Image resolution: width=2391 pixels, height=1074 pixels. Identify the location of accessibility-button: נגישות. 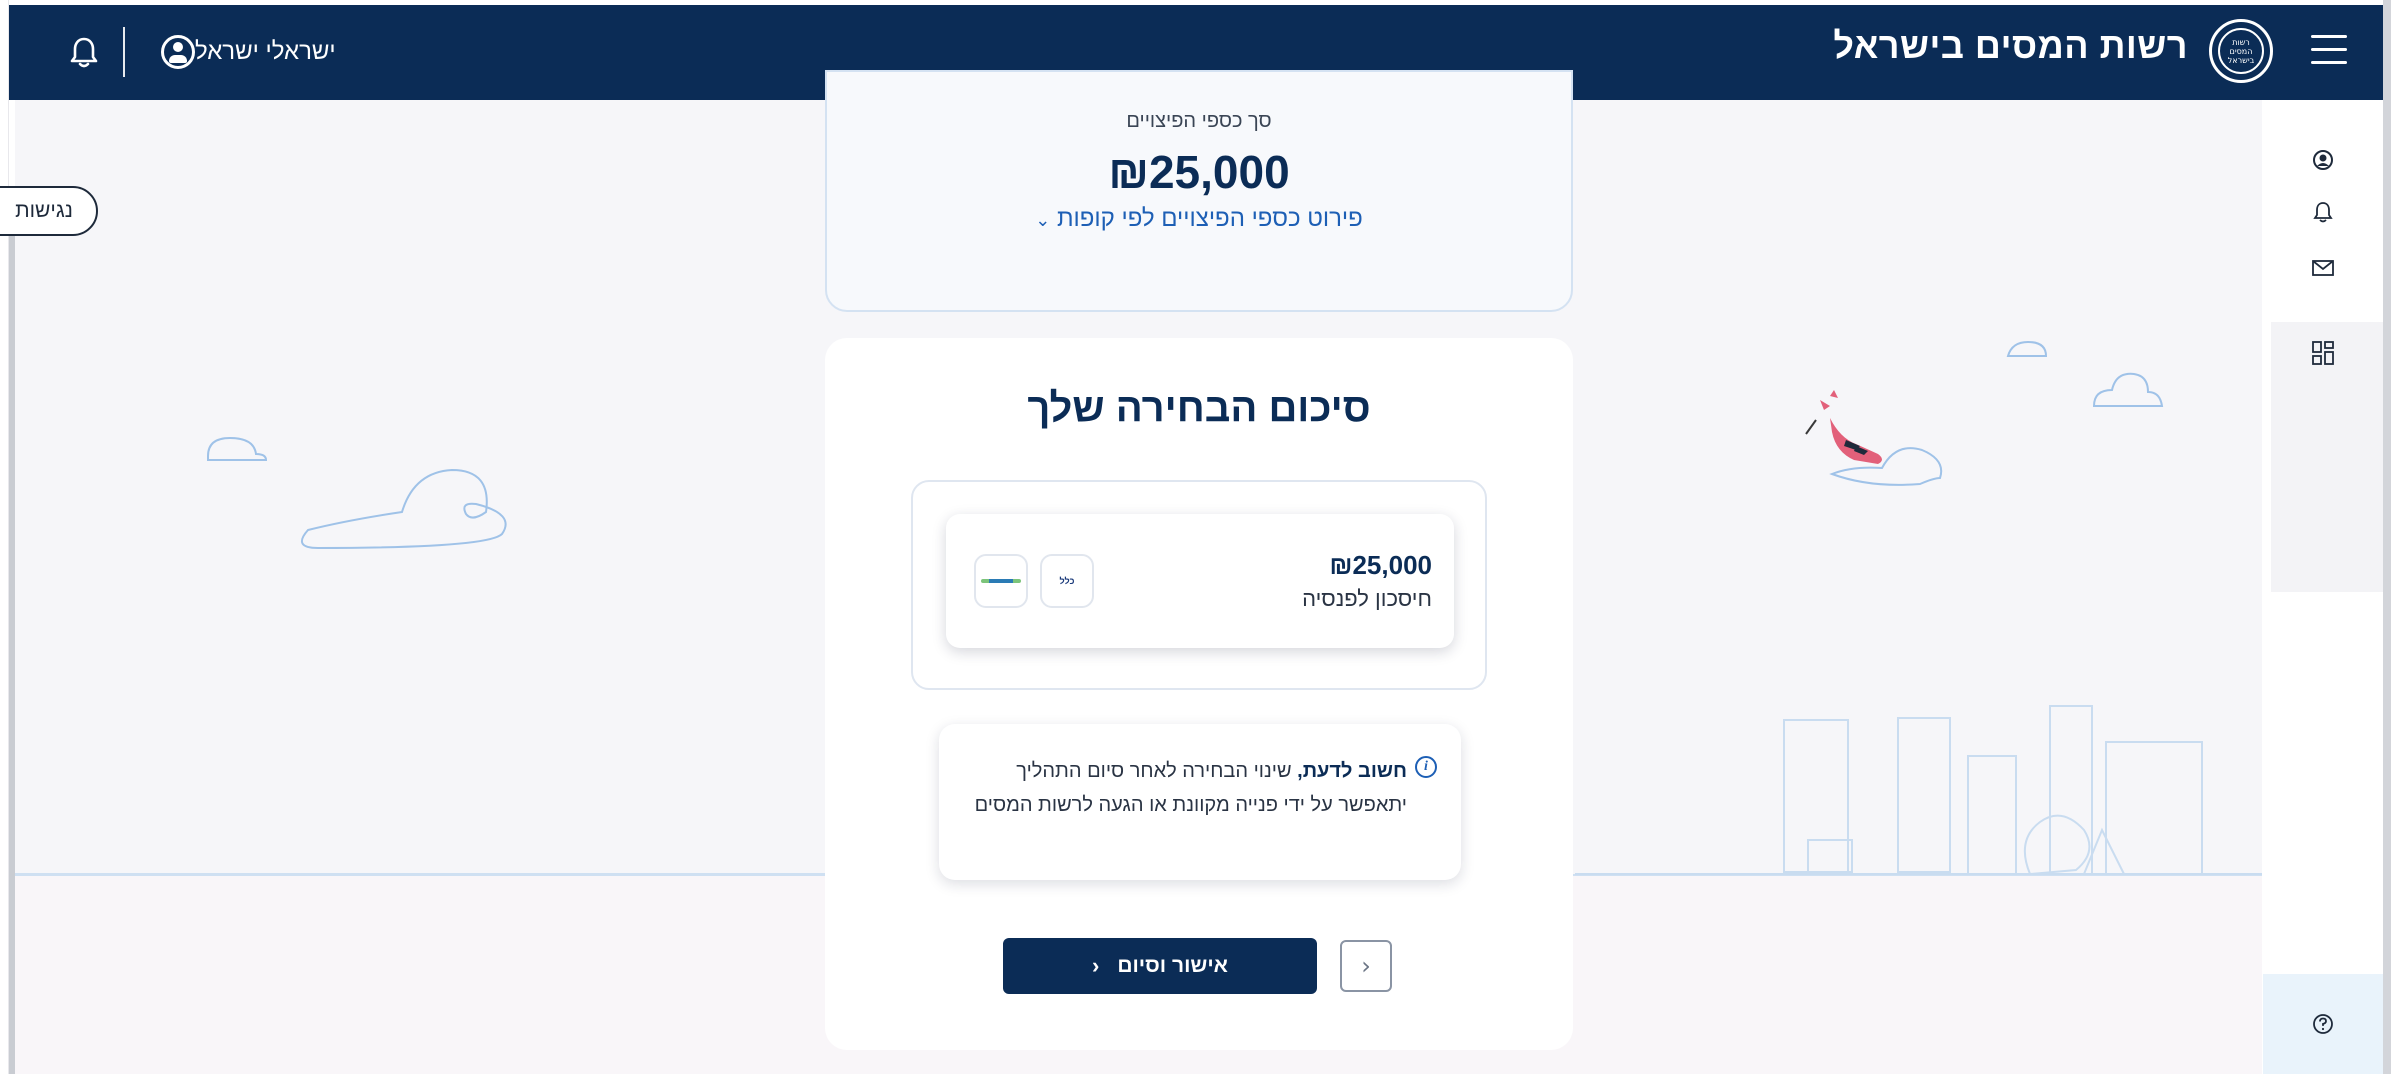
(49, 211).